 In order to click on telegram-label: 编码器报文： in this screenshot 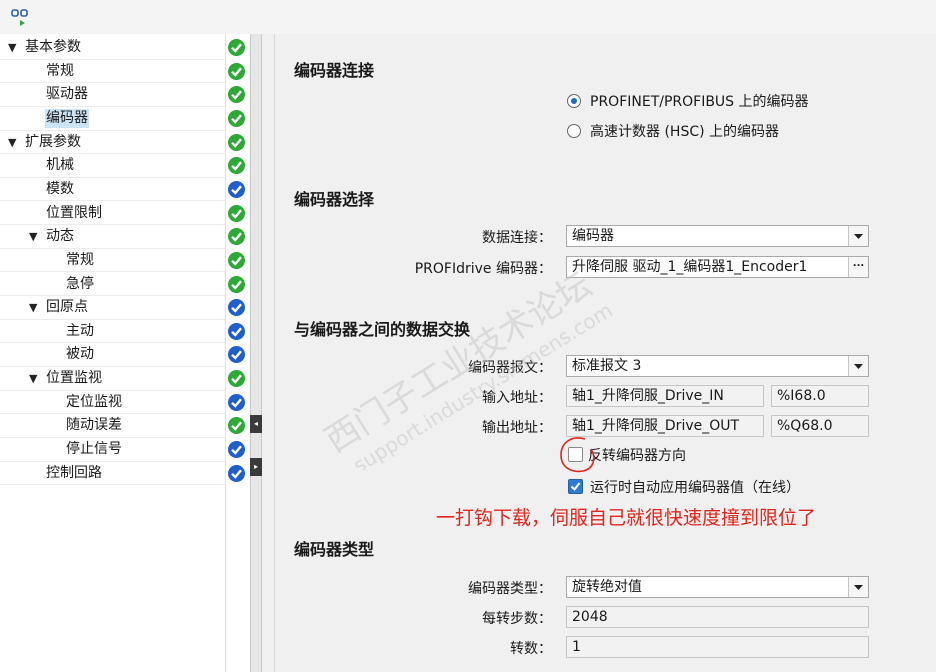, I will do `click(510, 368)`.